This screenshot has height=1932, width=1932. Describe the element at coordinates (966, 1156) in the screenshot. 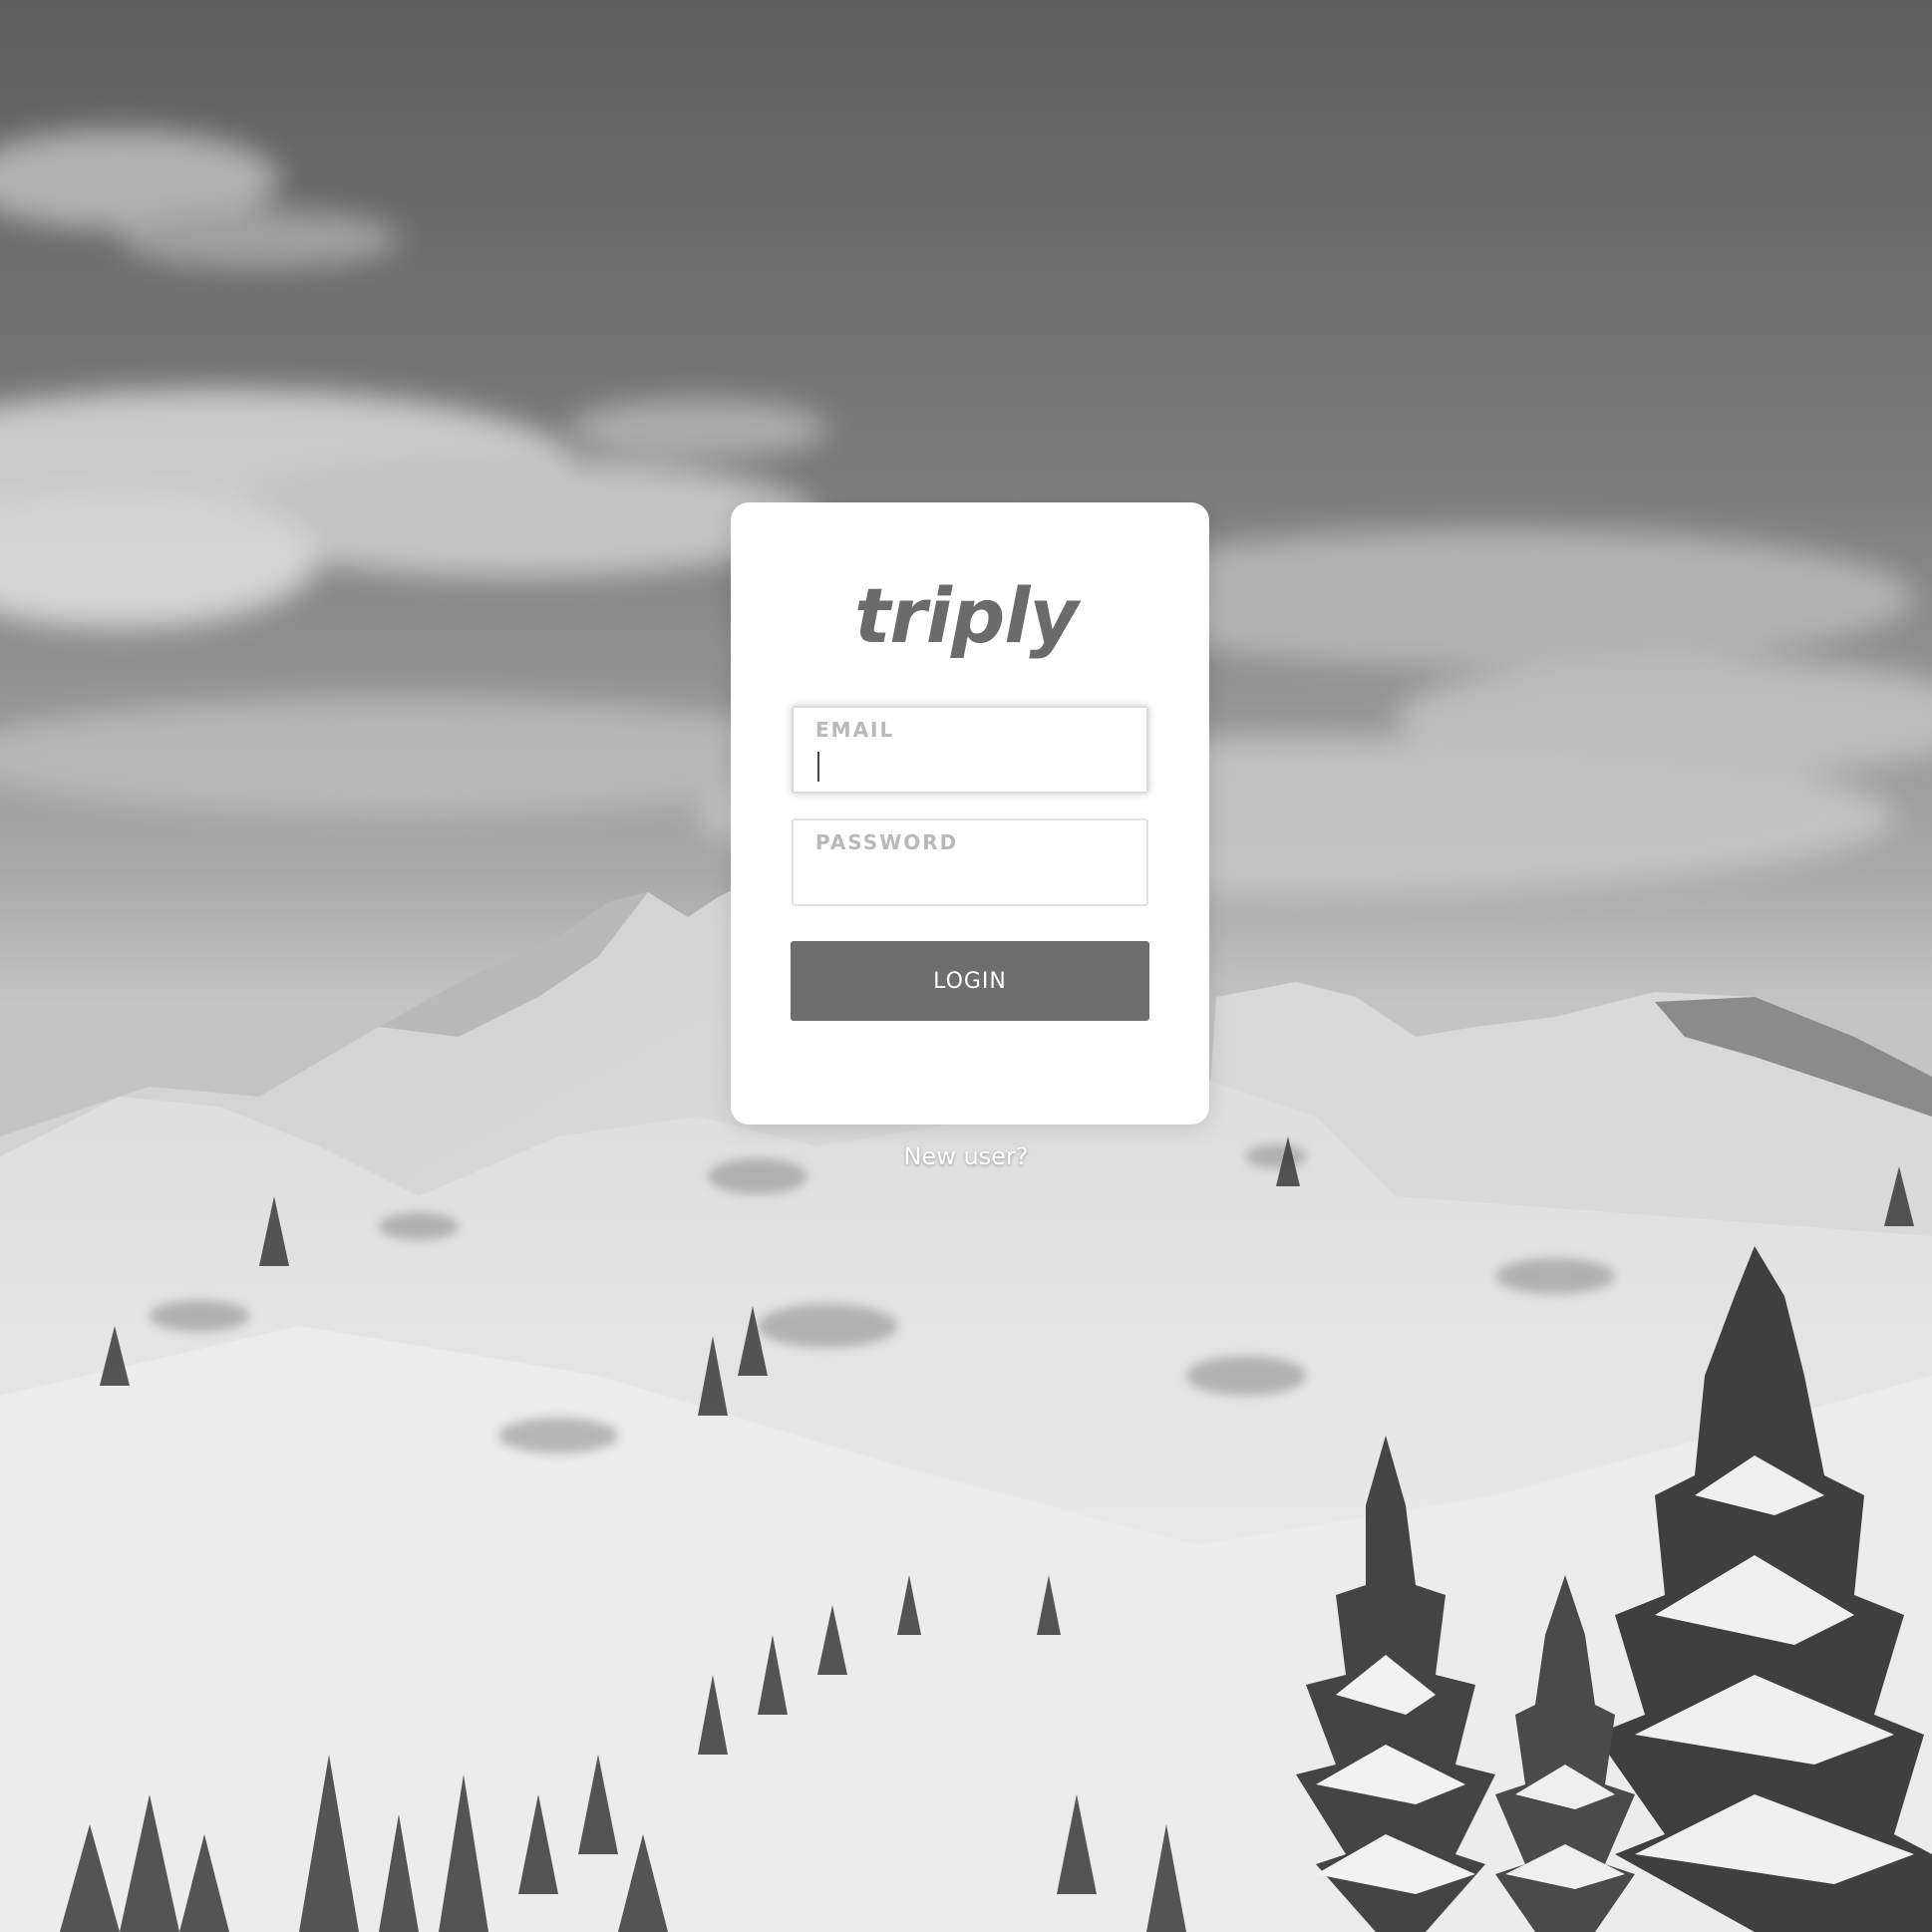

I see `new-user-link: New user?` at that location.